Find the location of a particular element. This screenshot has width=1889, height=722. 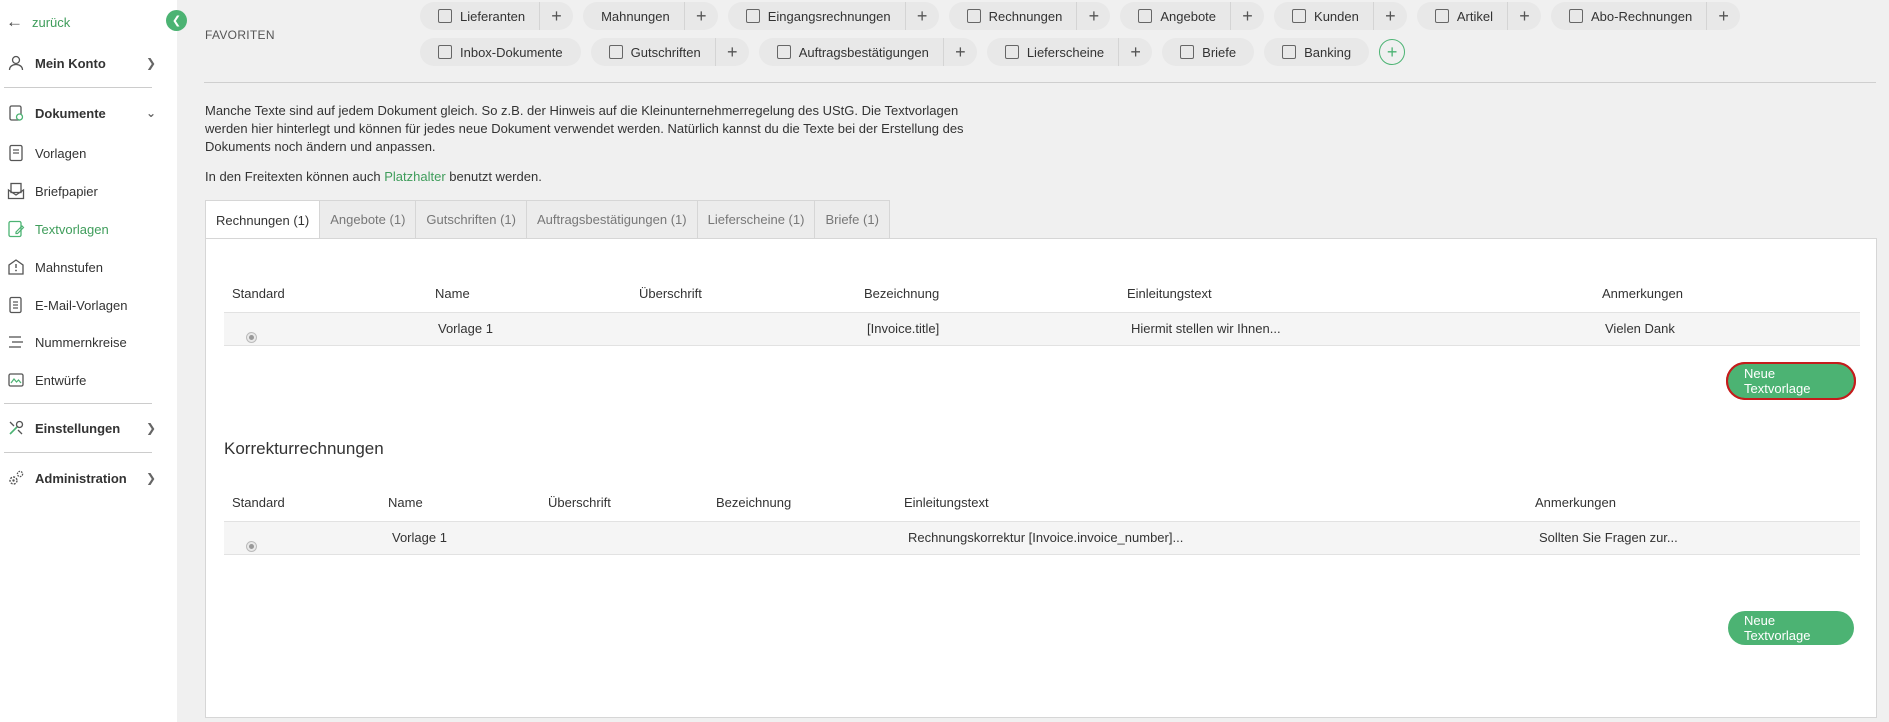

delivery-note-icon is located at coordinates (1011, 52).